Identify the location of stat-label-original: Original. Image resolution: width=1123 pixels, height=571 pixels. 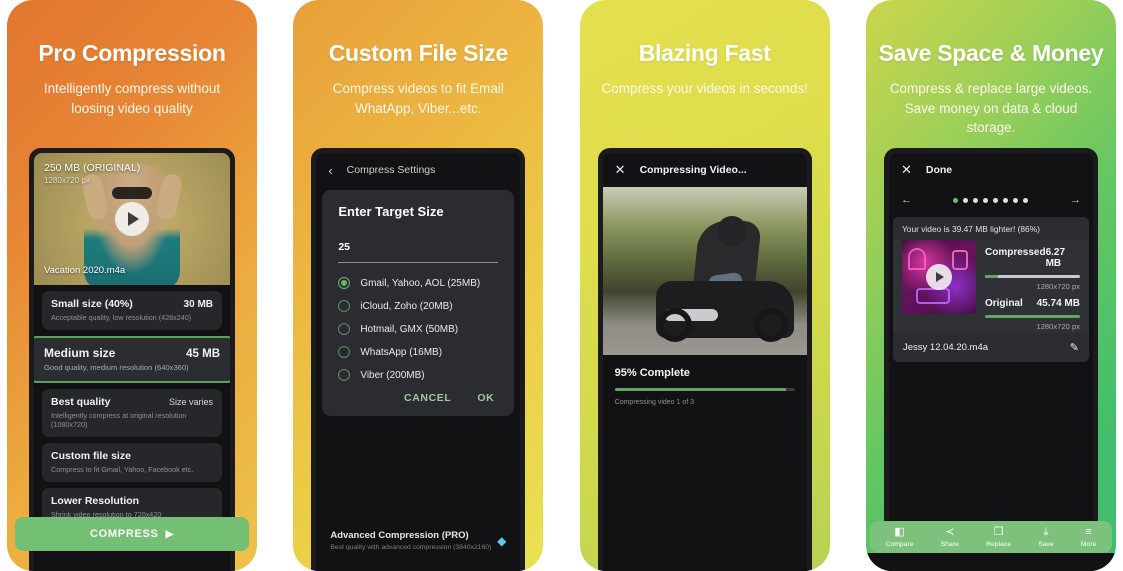
(1003, 303).